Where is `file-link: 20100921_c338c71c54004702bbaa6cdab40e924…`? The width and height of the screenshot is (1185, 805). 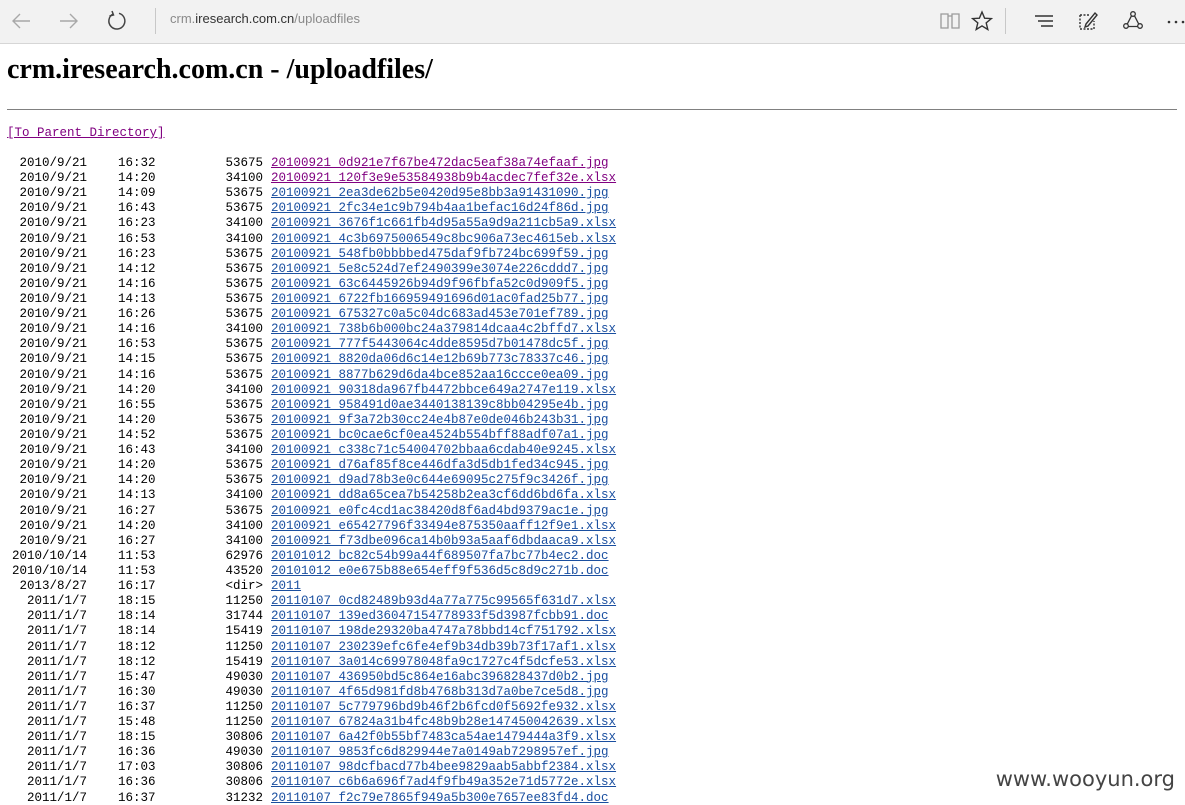 file-link: 20100921_c338c71c54004702bbaa6cdab40e924… is located at coordinates (443, 450).